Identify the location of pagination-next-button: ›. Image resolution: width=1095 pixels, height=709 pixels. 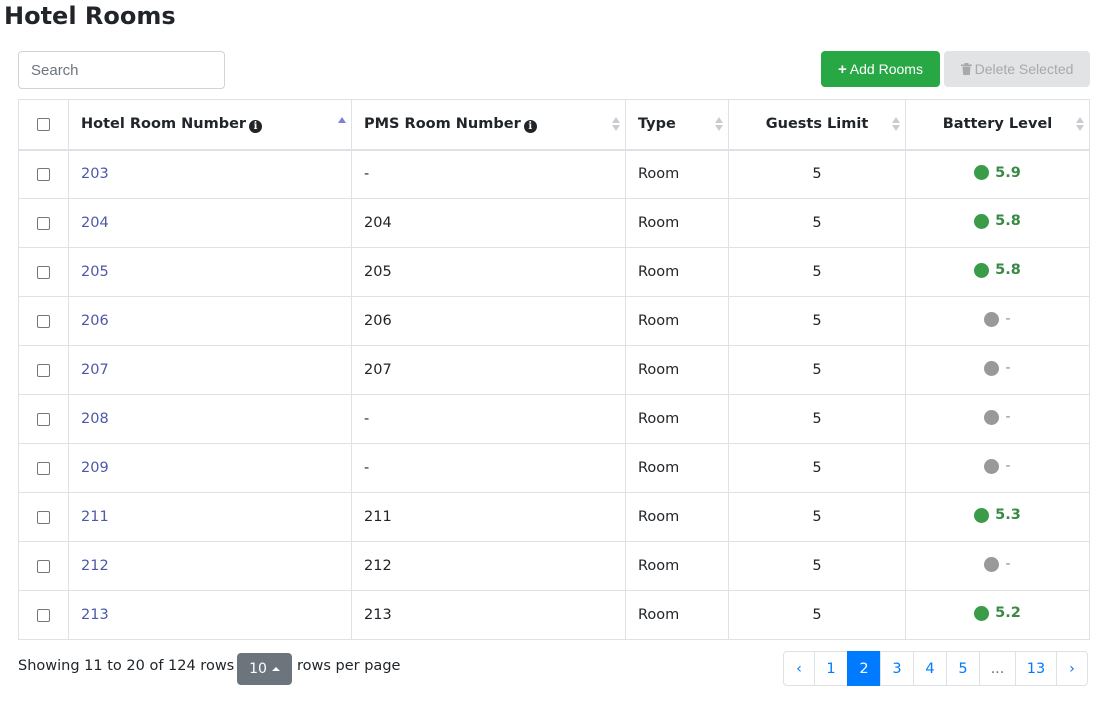
(1072, 668).